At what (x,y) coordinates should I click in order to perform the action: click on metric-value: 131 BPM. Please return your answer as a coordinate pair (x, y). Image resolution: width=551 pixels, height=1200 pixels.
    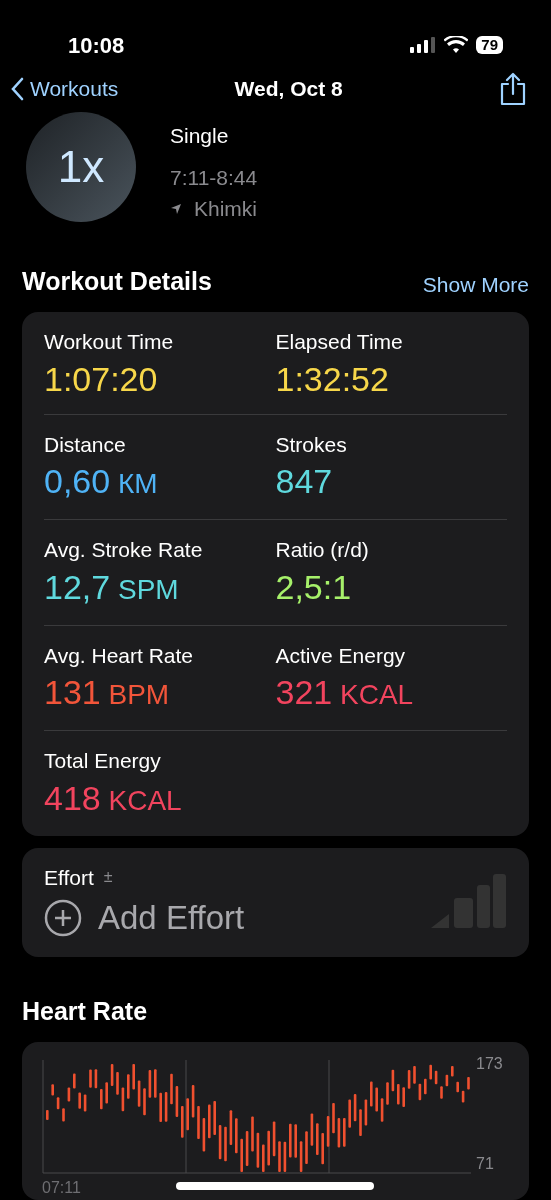
    Looking at the image, I should click on (107, 692).